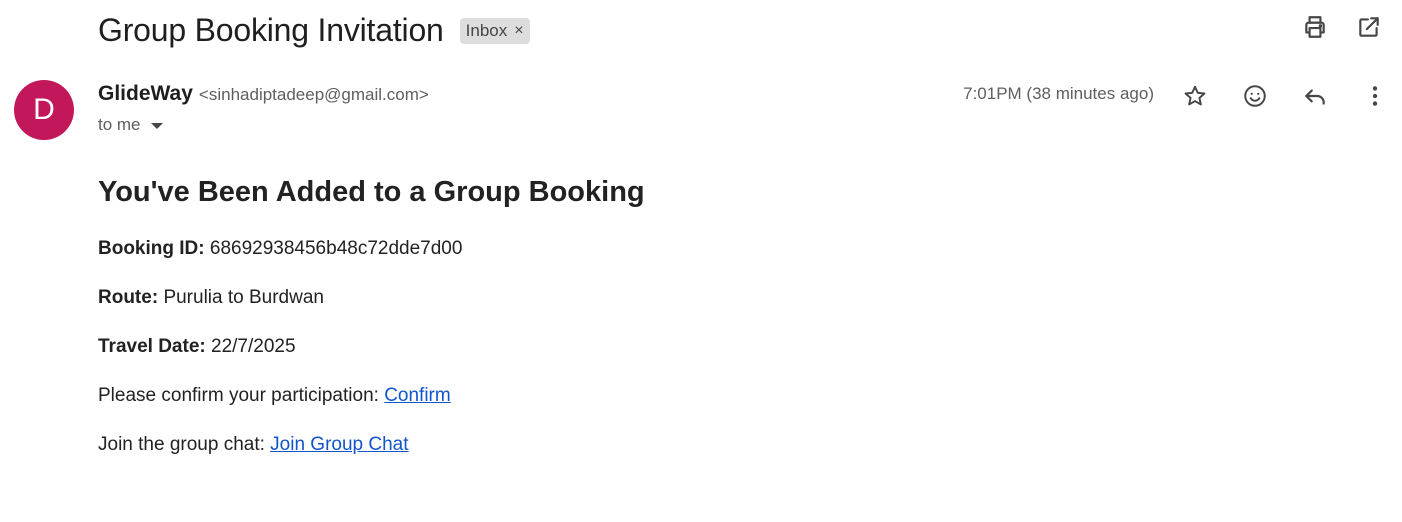  Describe the element at coordinates (698, 444) in the screenshot. I see `group-chat-line: Join the group chat: Join Group Chat` at that location.